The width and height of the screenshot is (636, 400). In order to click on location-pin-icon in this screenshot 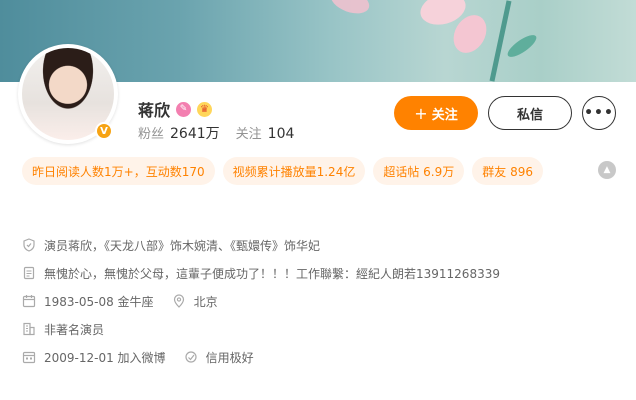, I will do `click(179, 301)`.